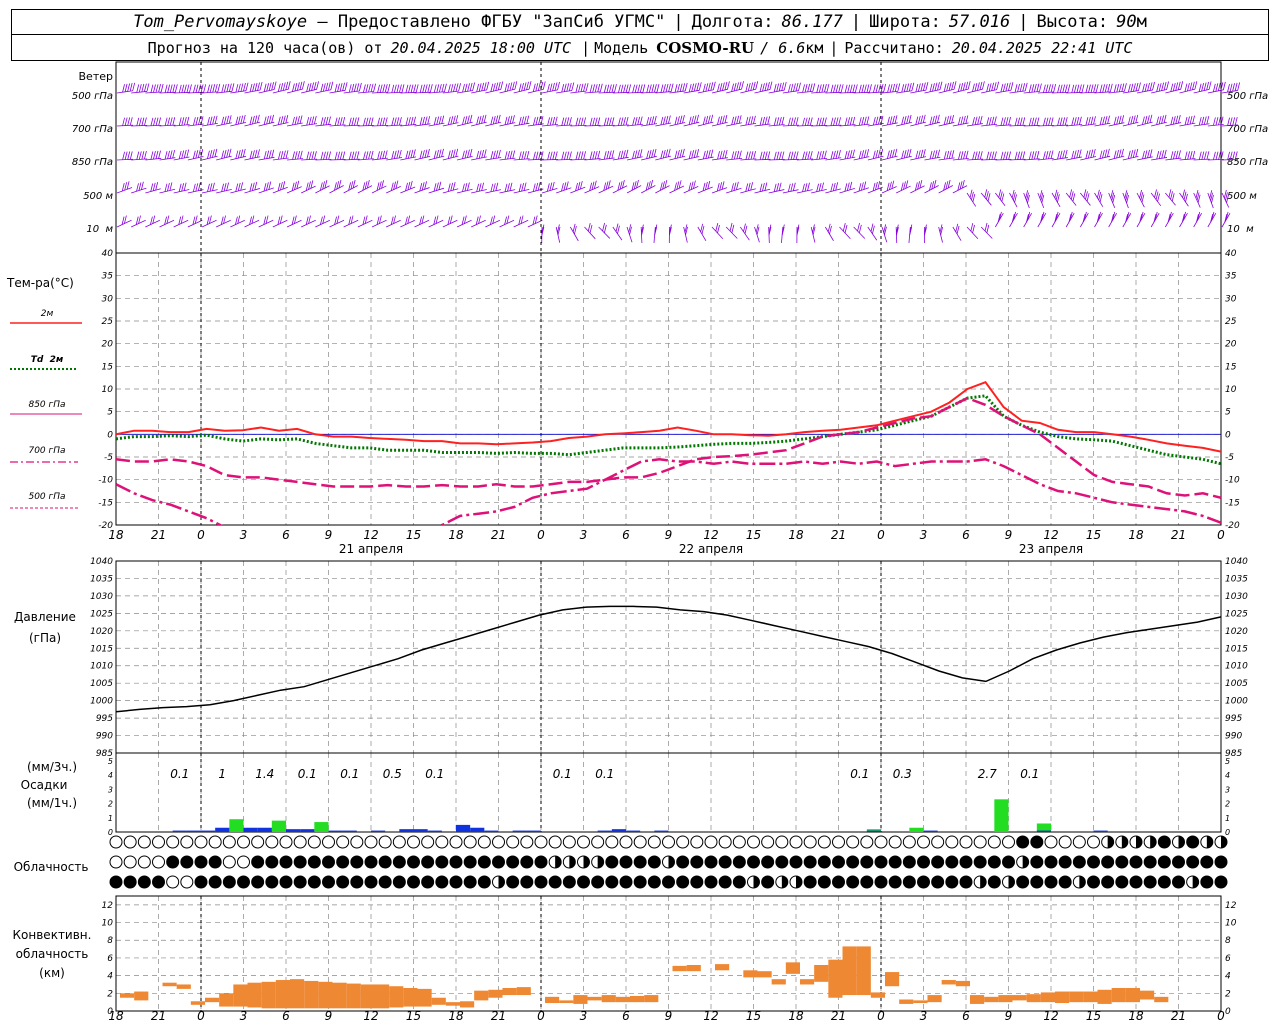 The height and width of the screenshot is (1024, 1280). I want to click on pressure-tick-label: 1010, so click(101, 667).